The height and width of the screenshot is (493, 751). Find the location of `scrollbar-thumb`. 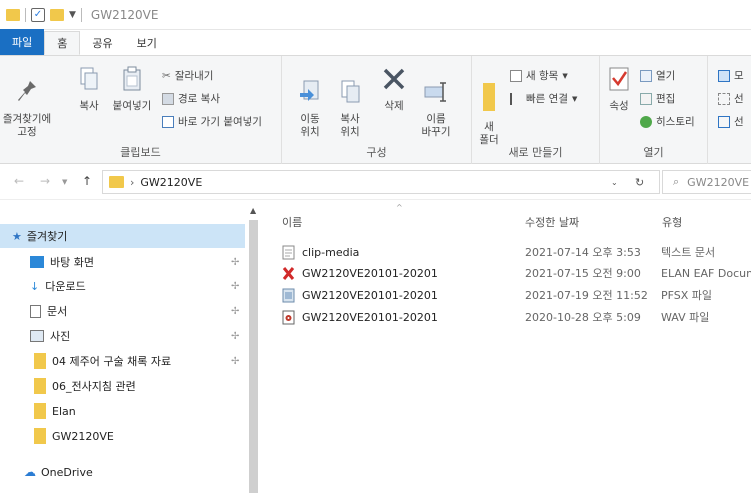

scrollbar-thumb is located at coordinates (253, 356).